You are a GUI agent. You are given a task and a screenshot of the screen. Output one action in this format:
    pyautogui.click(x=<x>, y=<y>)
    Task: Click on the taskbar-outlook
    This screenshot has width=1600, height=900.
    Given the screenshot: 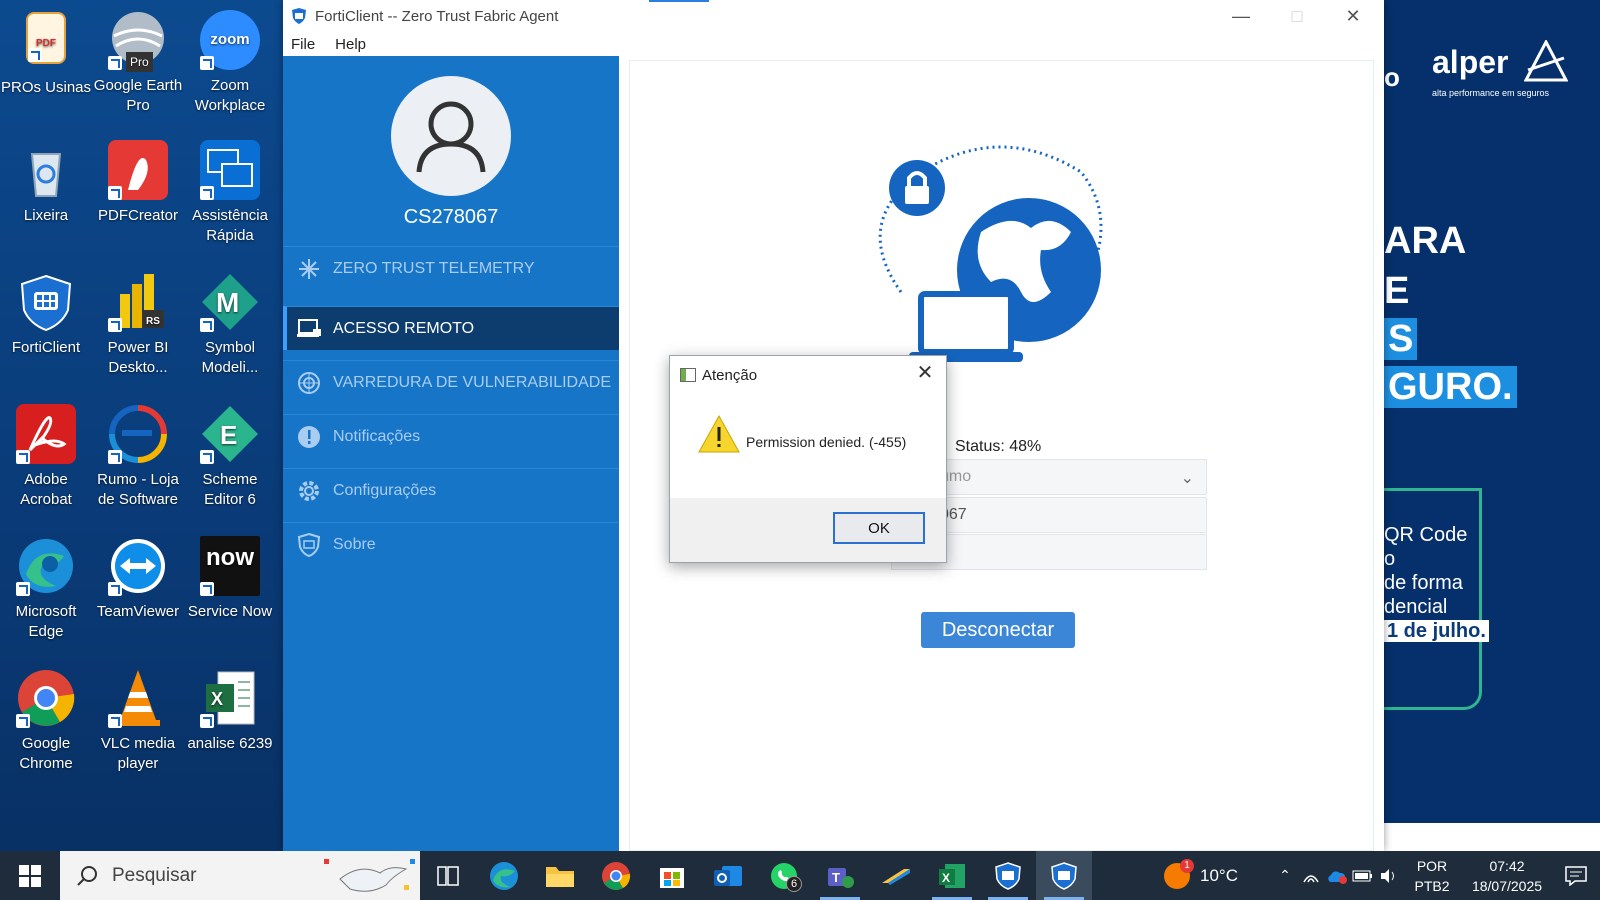 What is the action you would take?
    pyautogui.click(x=728, y=875)
    